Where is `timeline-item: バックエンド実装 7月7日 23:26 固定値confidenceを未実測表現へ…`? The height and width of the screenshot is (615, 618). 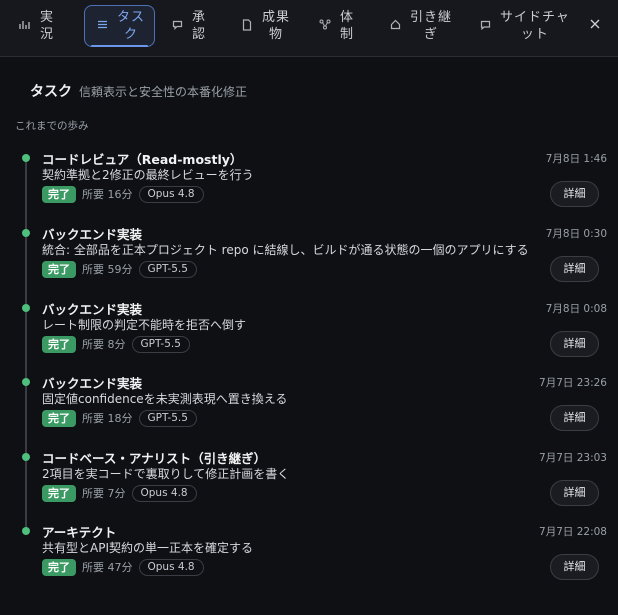
timeline-item: バックエンド実装 7月7日 23:26 固定値confidenceを未実測表現へ… is located at coordinates (309, 411).